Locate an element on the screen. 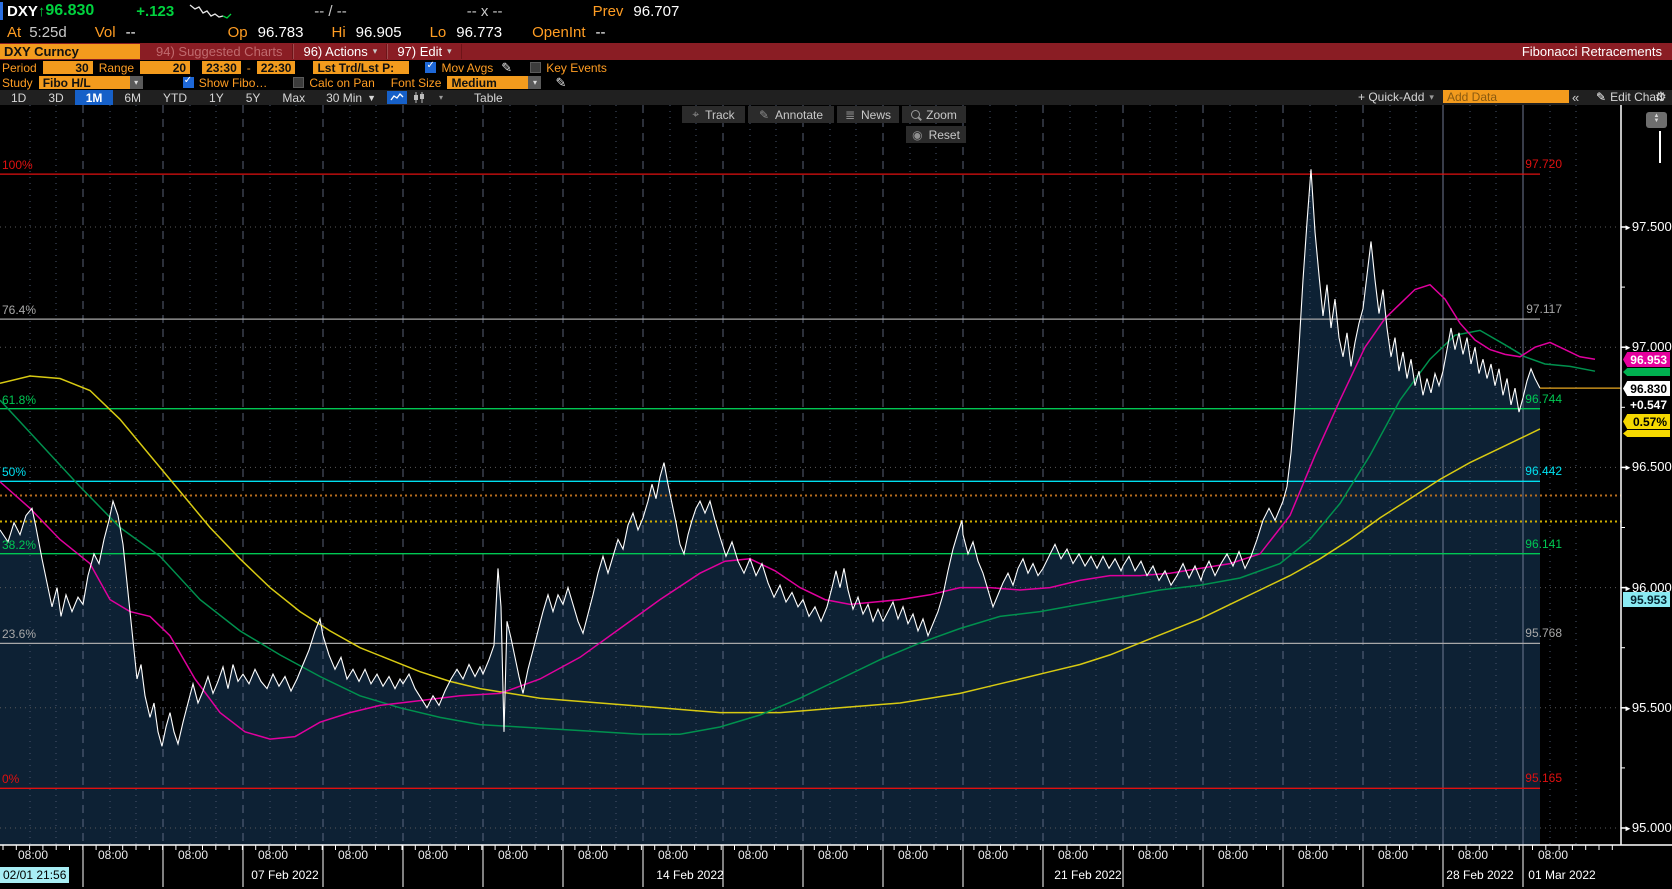  axis-drag-handle is located at coordinates (1660, 147).